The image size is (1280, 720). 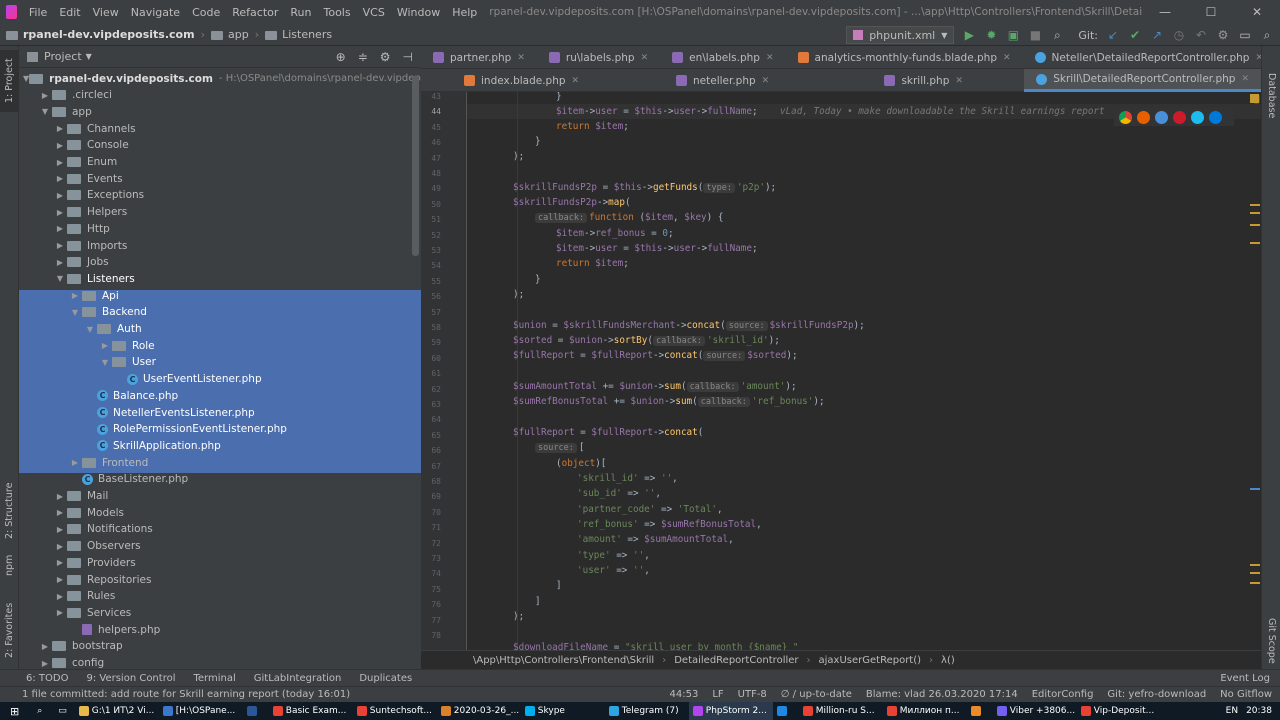 What do you see at coordinates (1113, 35) in the screenshot?
I see `git-update-icon: ↙` at bounding box center [1113, 35].